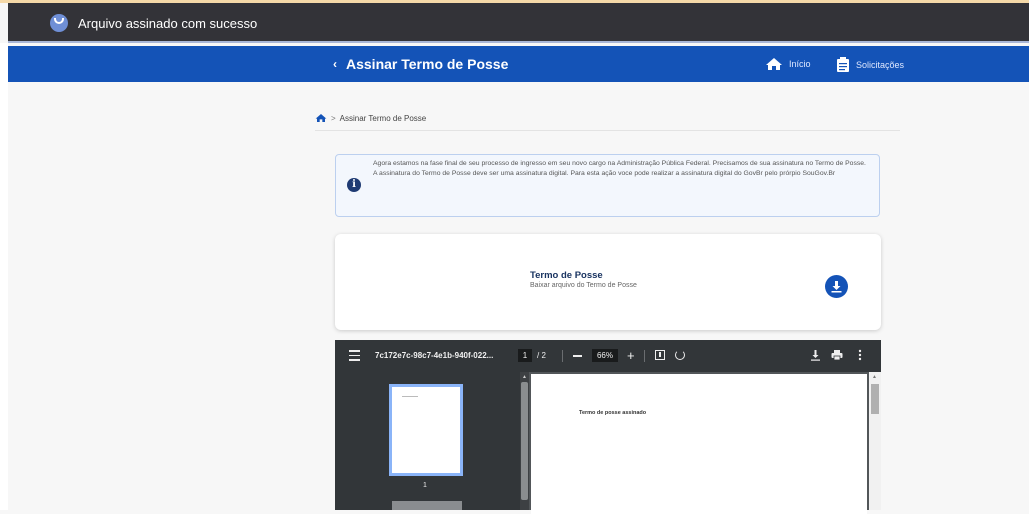 Image resolution: width=1029 pixels, height=514 pixels. I want to click on toast-message: Arquivo assinado com sucesso, so click(168, 23).